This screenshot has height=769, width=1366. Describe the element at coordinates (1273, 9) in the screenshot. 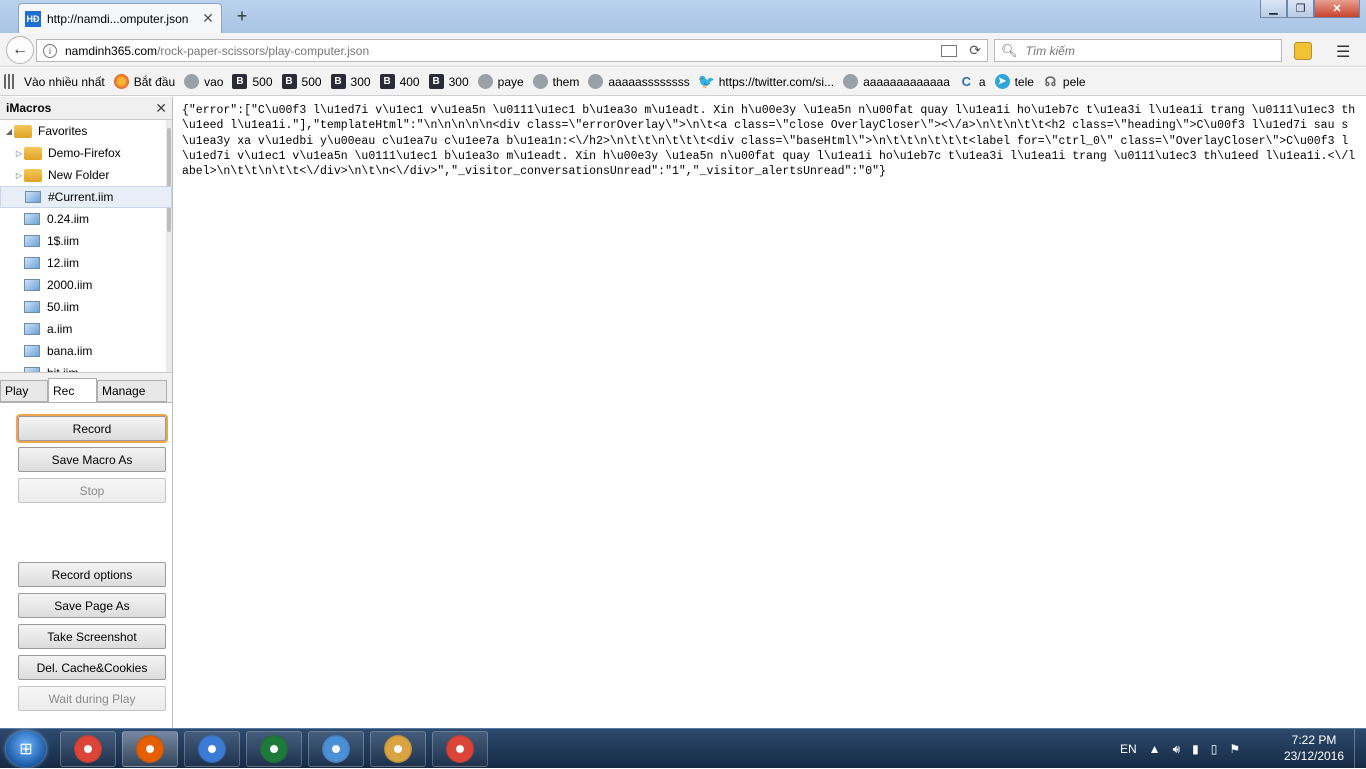

I see `minimize-icon: ▁` at that location.